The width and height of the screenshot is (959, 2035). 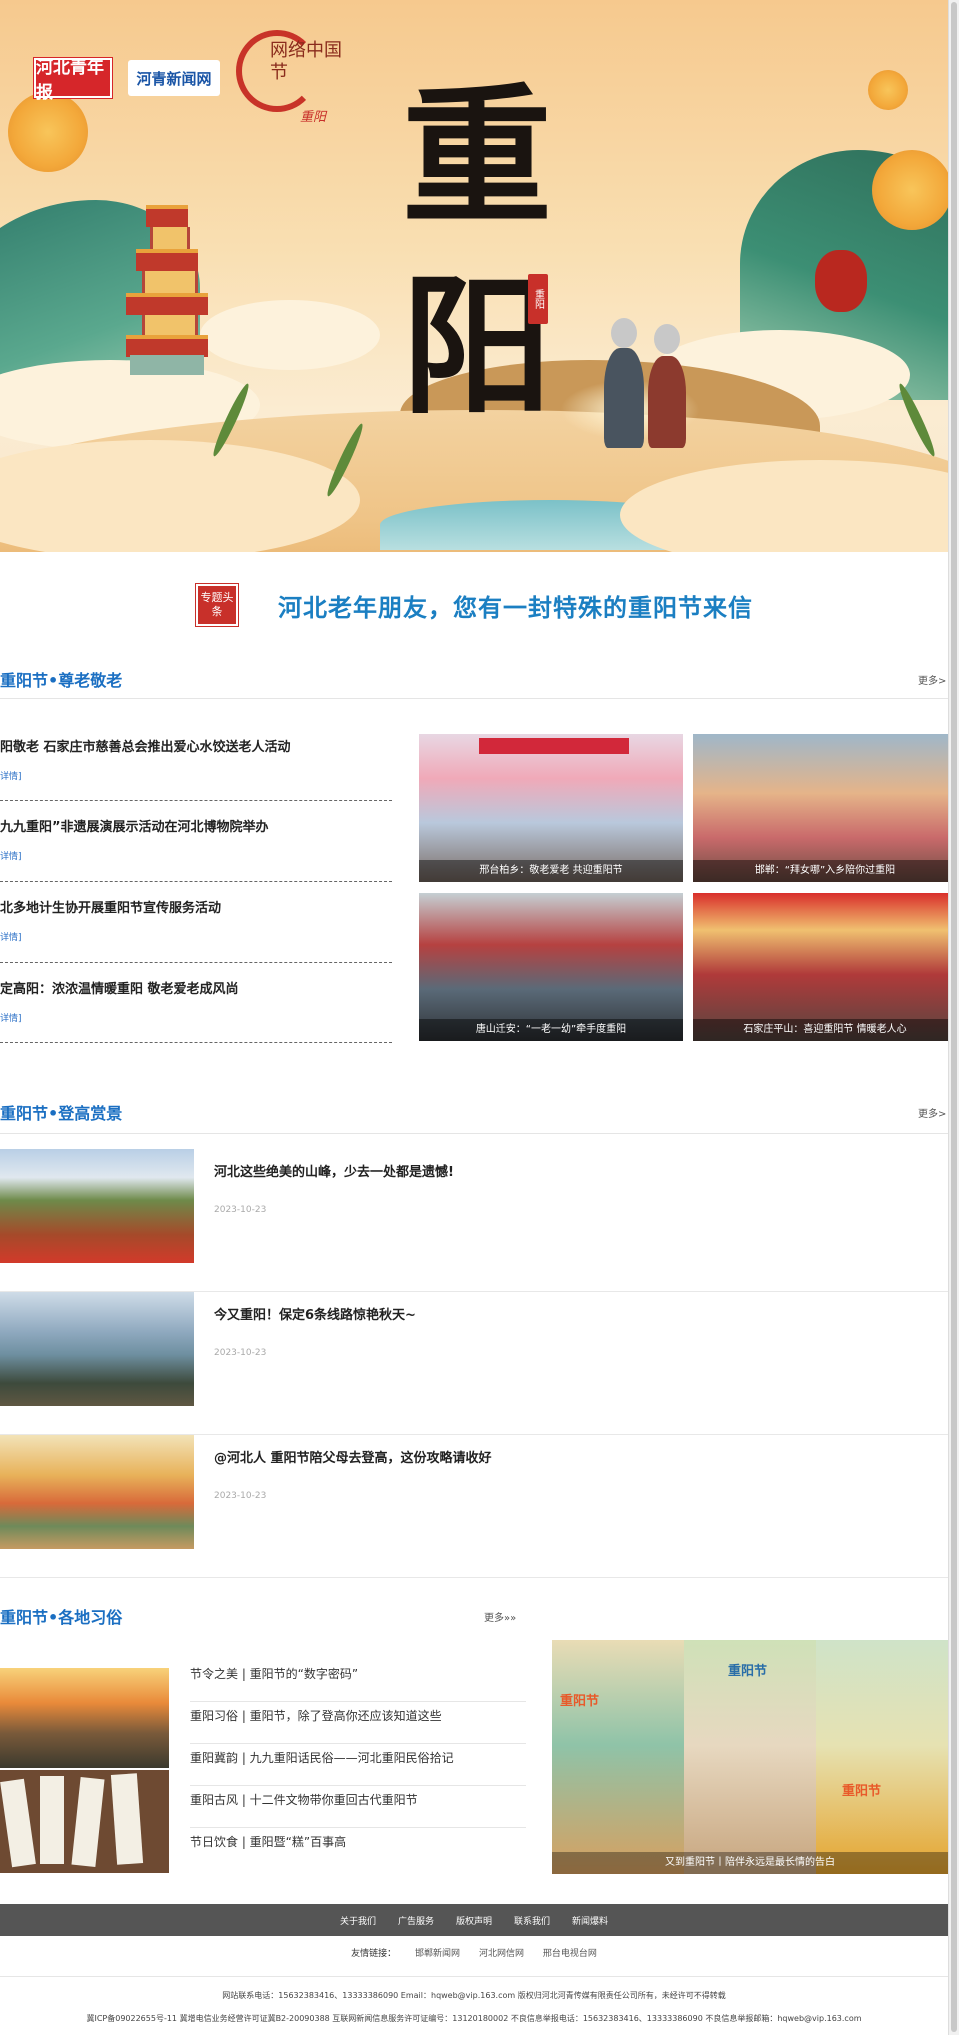 I want to click on logo3-small: 重阳, so click(x=313, y=117).